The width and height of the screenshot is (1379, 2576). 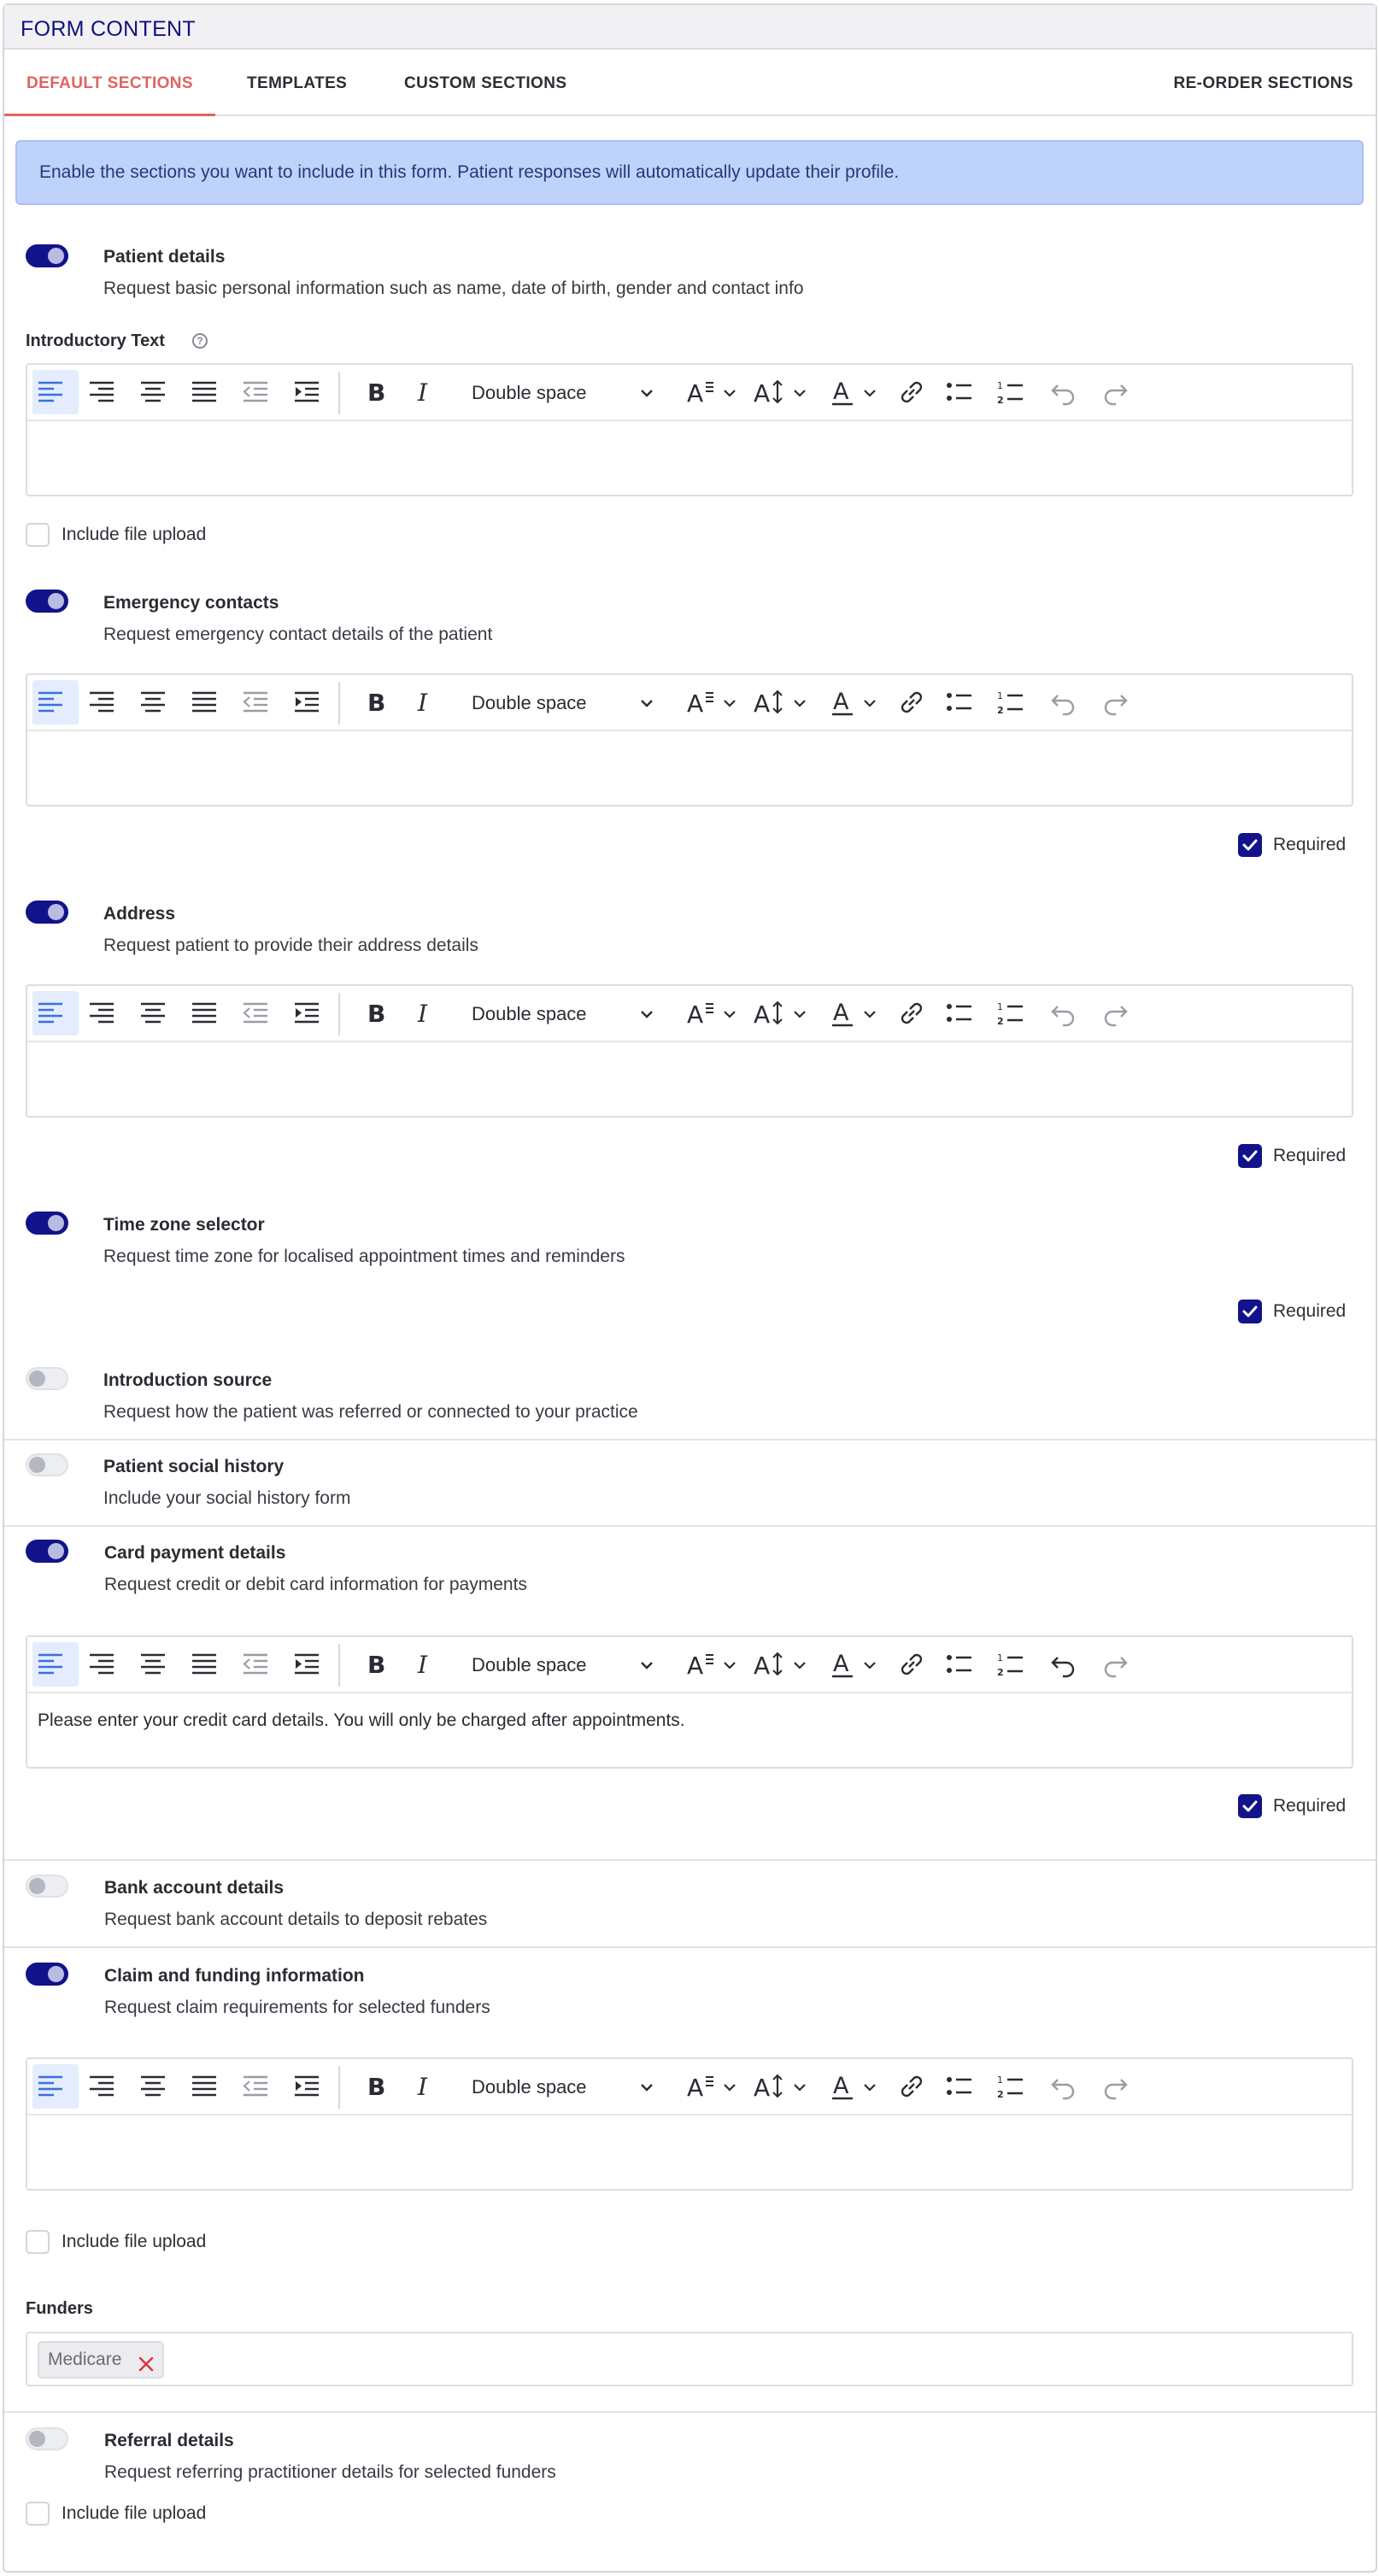 I want to click on toggle-referral-details, so click(x=47, y=2438).